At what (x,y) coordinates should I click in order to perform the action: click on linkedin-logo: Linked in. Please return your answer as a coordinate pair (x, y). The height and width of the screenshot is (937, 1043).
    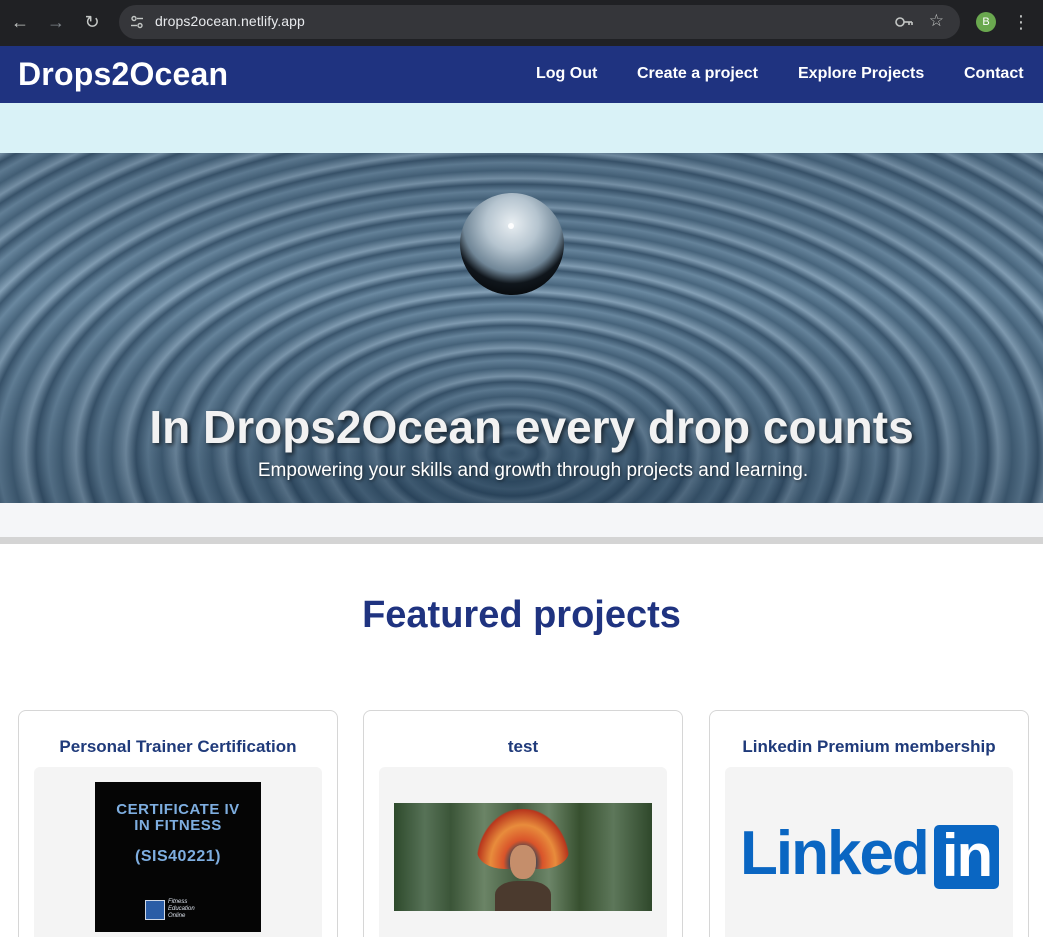
    Looking at the image, I should click on (870, 854).